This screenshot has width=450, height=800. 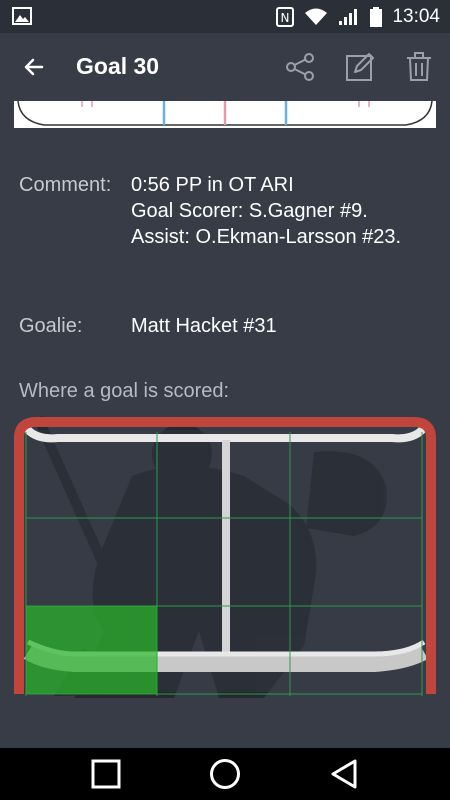 What do you see at coordinates (51, 326) in the screenshot?
I see `goalie-label: Goalie:` at bounding box center [51, 326].